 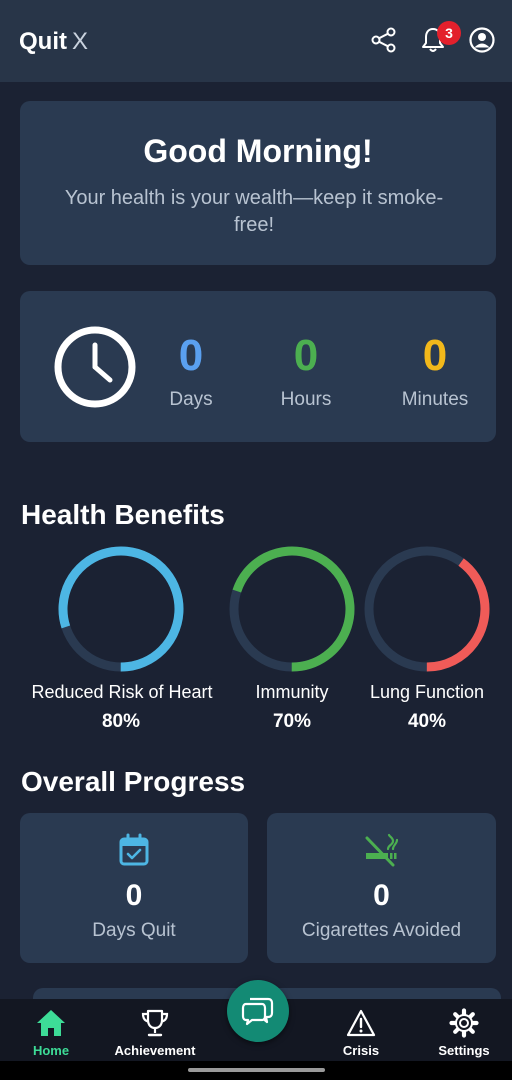 What do you see at coordinates (80, 41) in the screenshot?
I see `app-title-suffix: X` at bounding box center [80, 41].